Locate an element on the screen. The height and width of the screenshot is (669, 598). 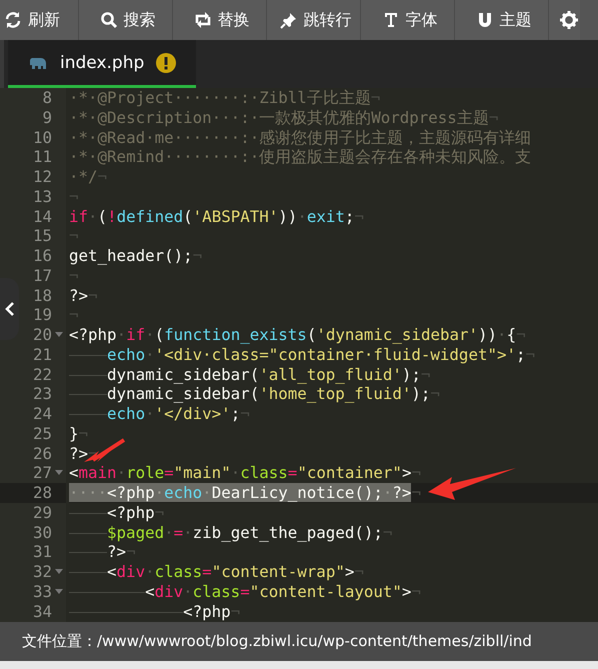
code-line: <?php·if·(function_exists('dynamic_sidebar'))·{¬ is located at coordinates (297, 335).